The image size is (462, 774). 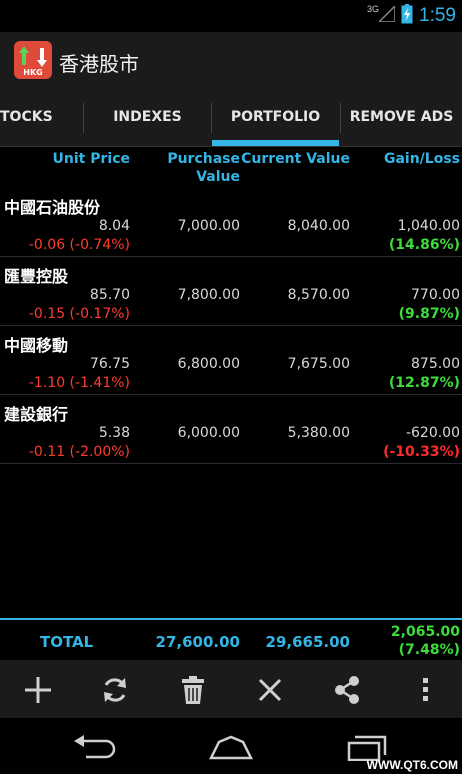 I want to click on column-header-unit-price: Unit Price, so click(x=91, y=159).